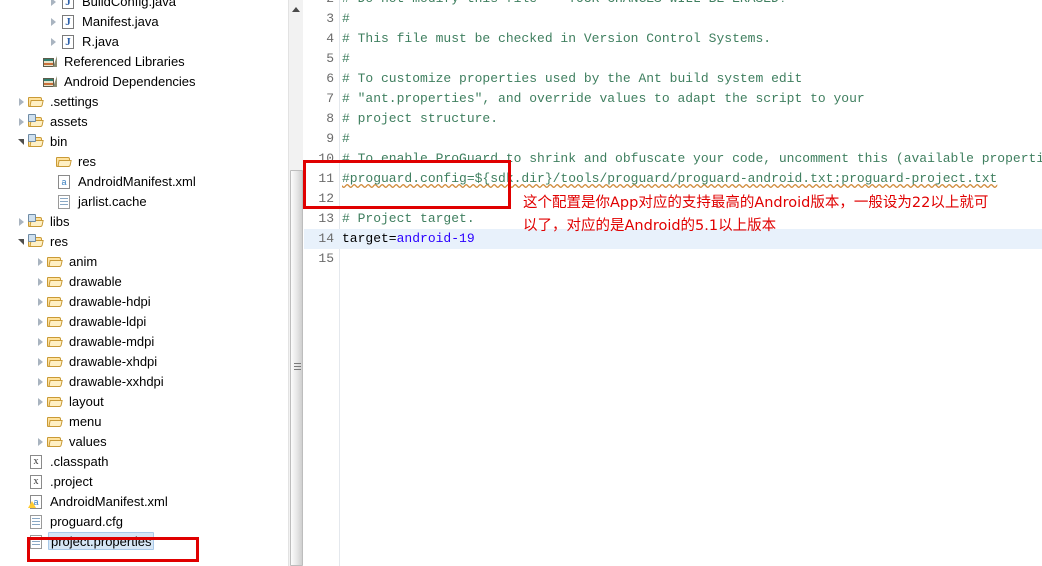  I want to click on tree-item-label: libs, so click(60, 221).